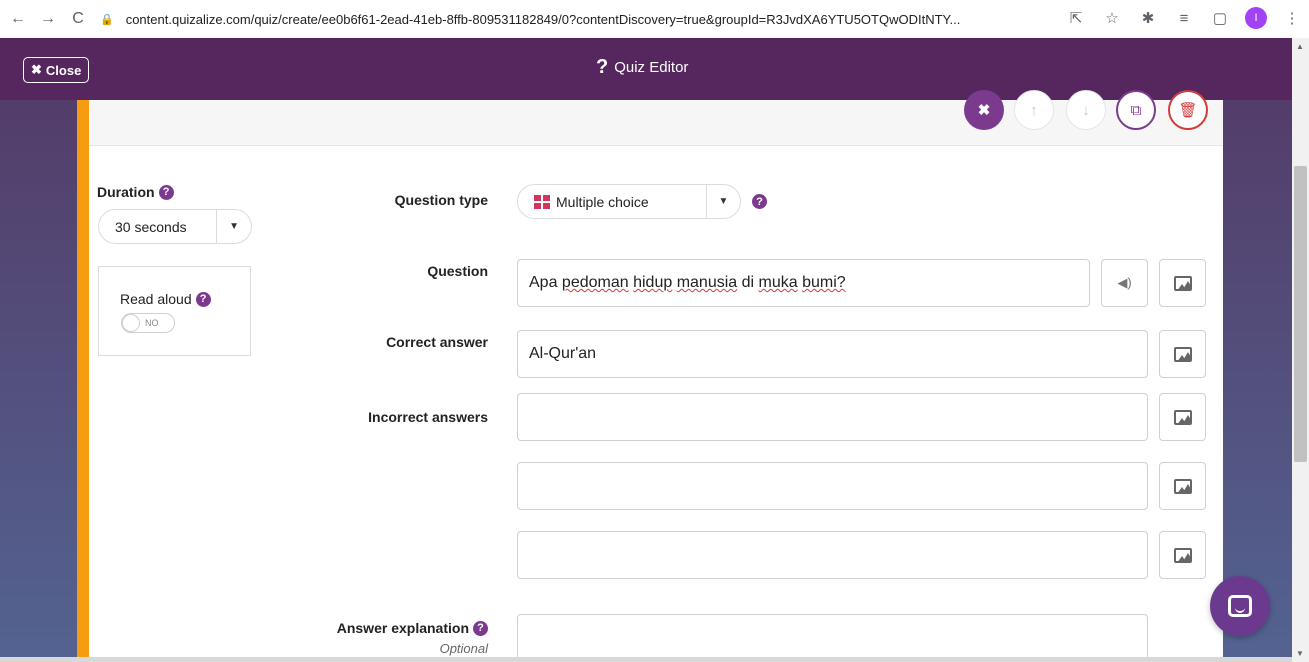  Describe the element at coordinates (1136, 110) in the screenshot. I see `duplicate-button: ⧉` at that location.